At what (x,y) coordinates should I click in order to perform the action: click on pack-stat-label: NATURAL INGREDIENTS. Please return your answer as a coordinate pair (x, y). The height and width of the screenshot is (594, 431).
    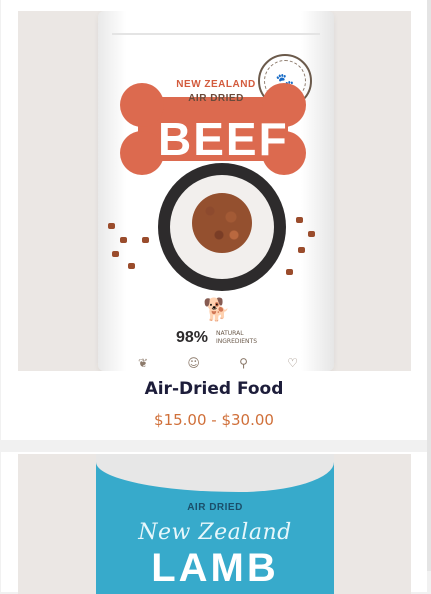
    Looking at the image, I should click on (237, 337).